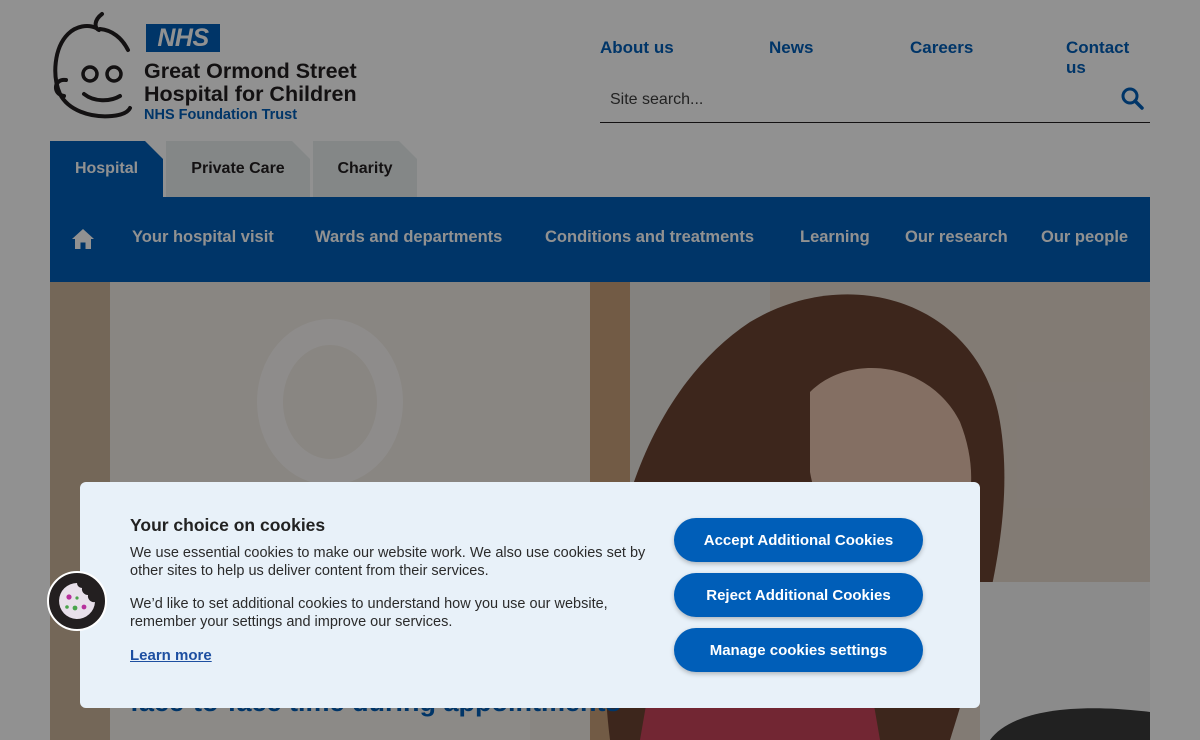 The image size is (1200, 740). I want to click on cookie-banner-title: Your choice on cookies, so click(228, 525).